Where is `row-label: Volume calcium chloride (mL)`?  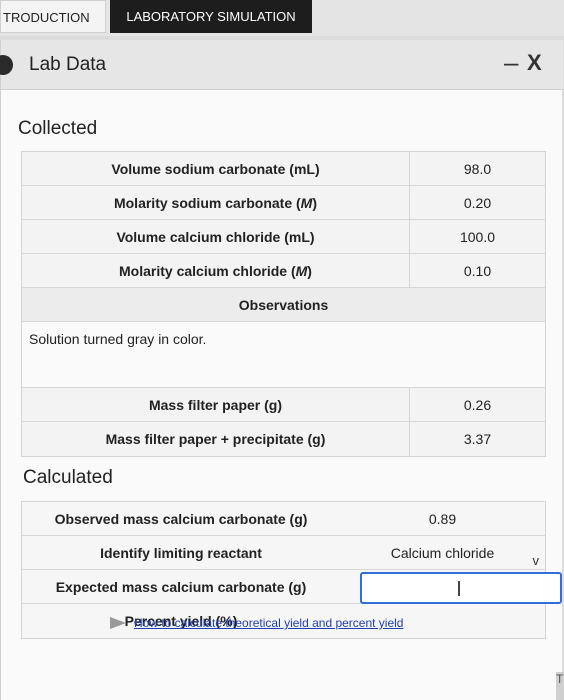
row-label: Volume calcium chloride (mL) is located at coordinates (216, 236).